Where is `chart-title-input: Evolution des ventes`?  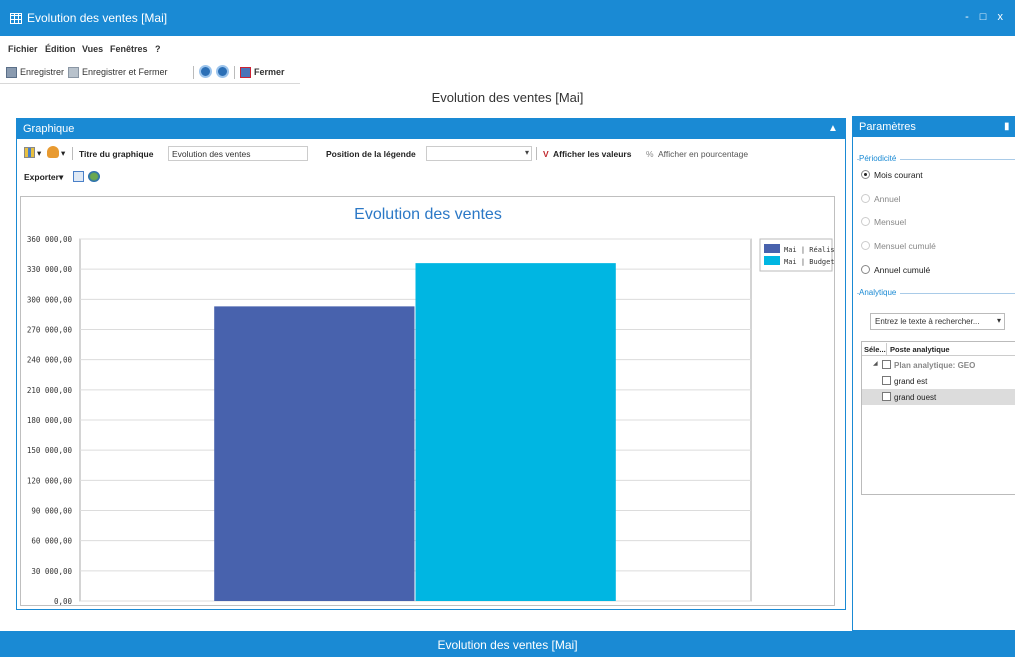
chart-title-input: Evolution des ventes is located at coordinates (238, 153).